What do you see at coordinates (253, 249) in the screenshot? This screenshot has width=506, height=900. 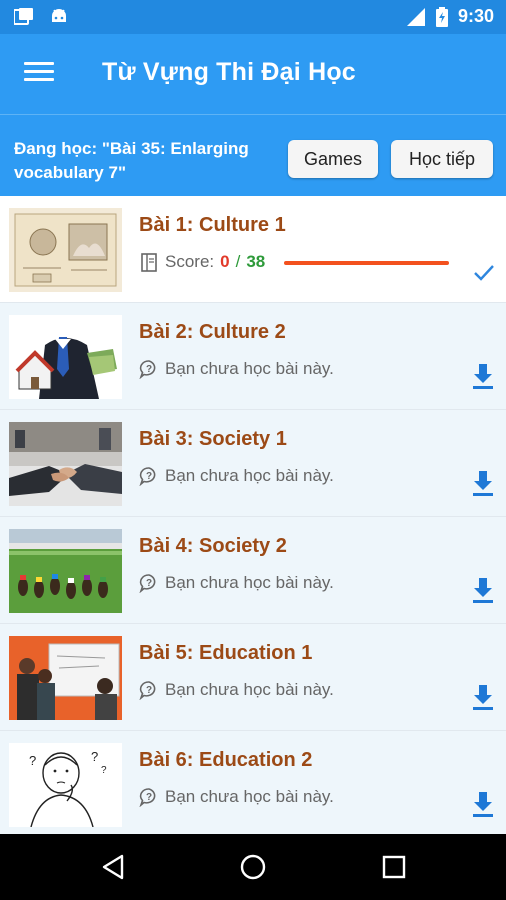 I see `lesson-item: Bài 1: Culture 1 Score: 0 / 38` at bounding box center [253, 249].